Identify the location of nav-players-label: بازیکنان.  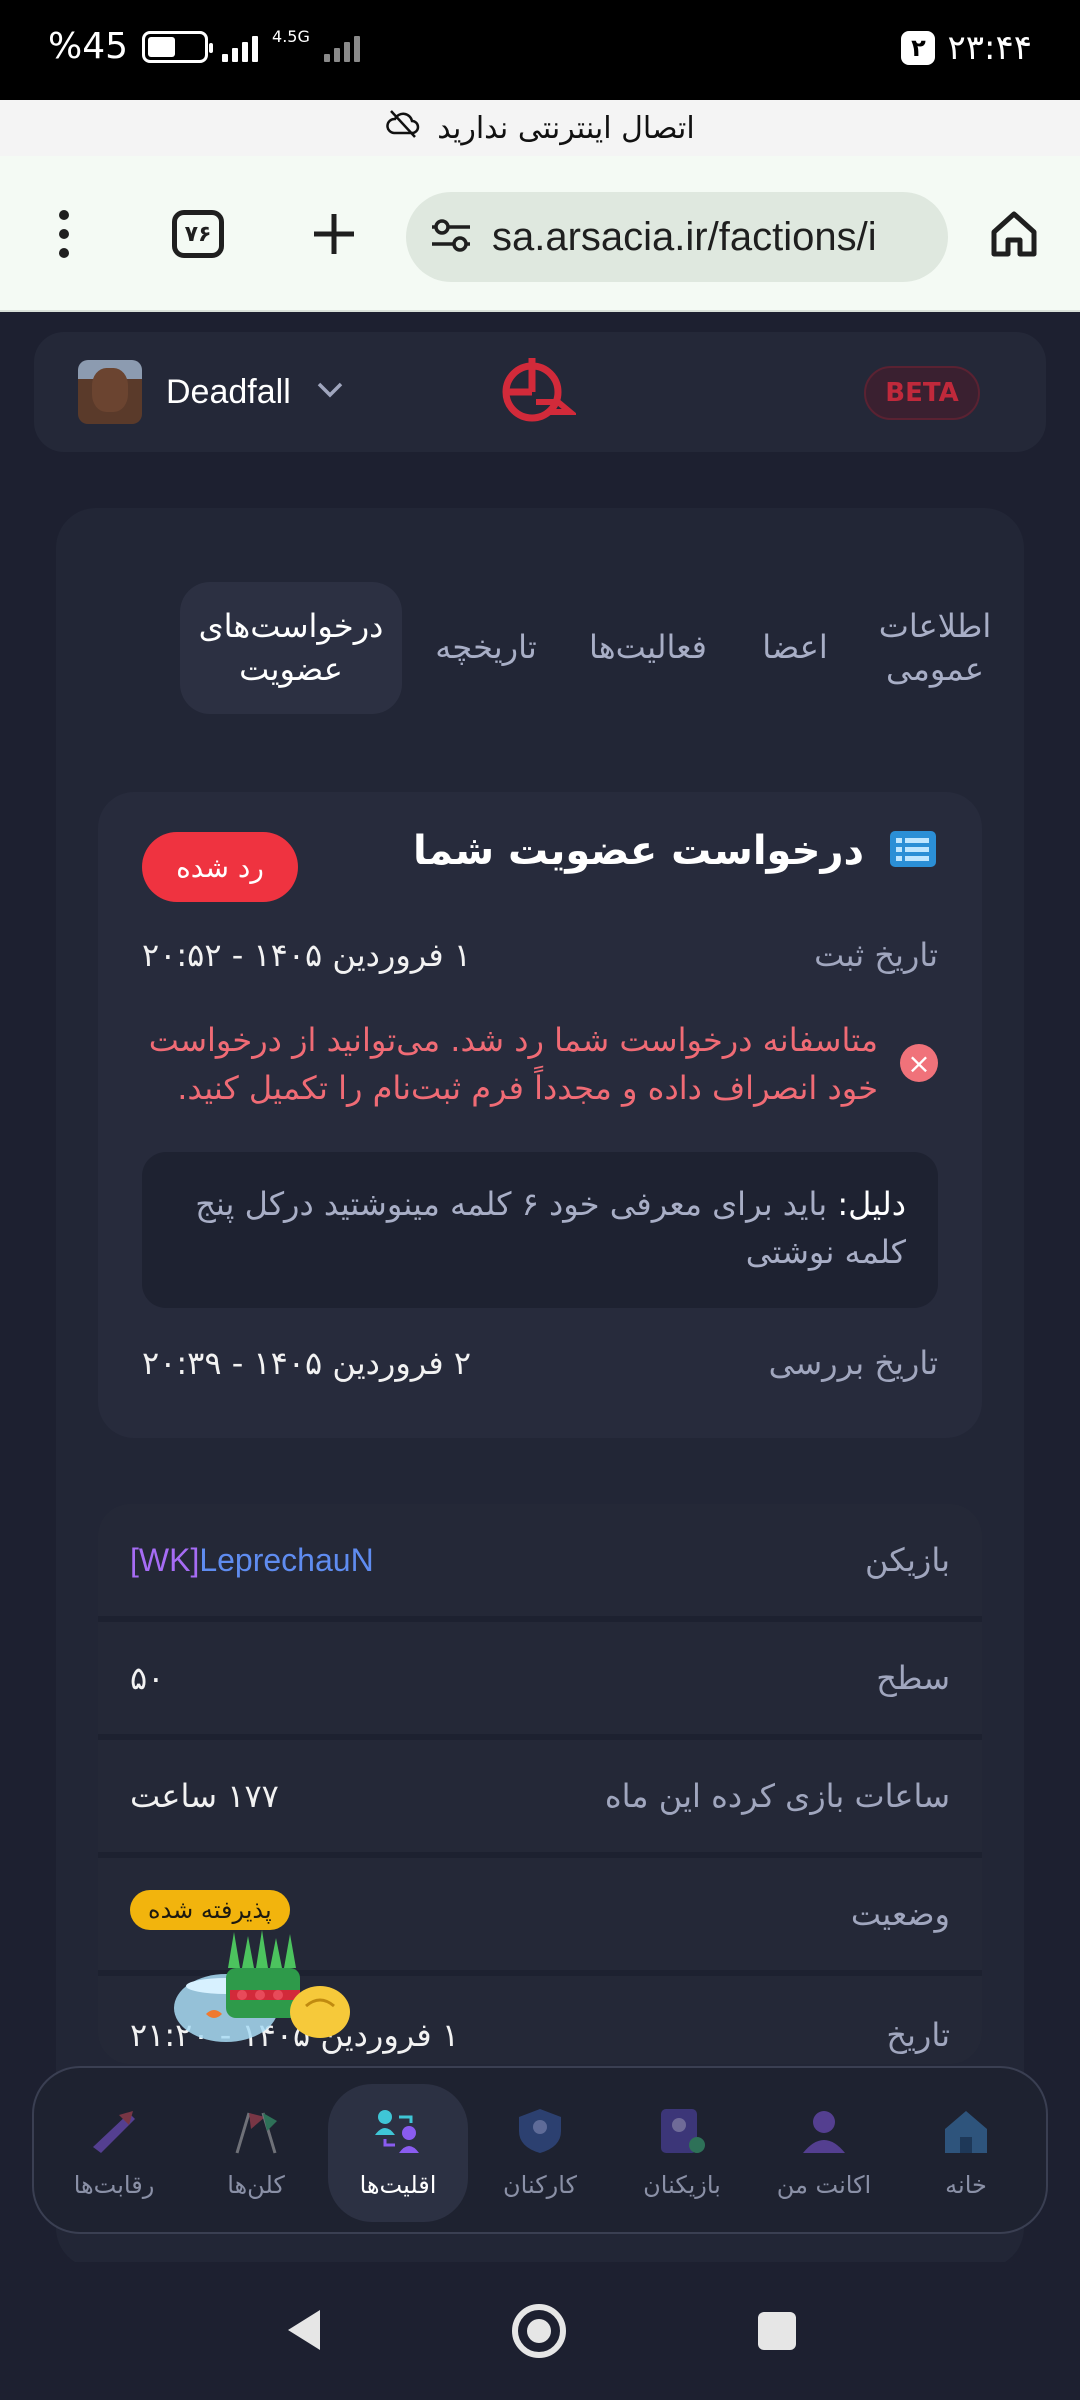
(682, 2185).